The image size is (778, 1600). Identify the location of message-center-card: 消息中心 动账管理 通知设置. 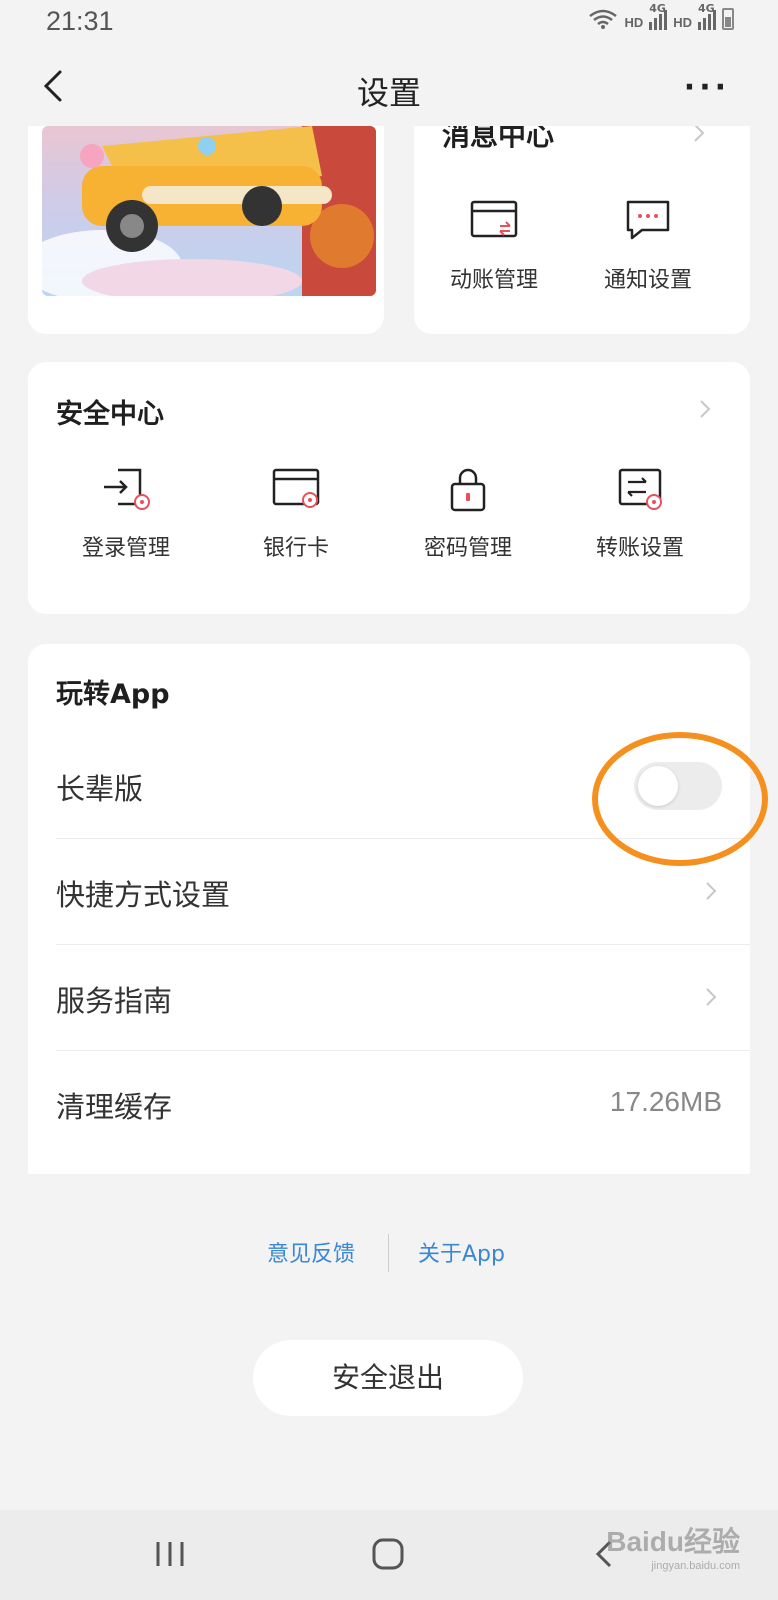
(582, 215).